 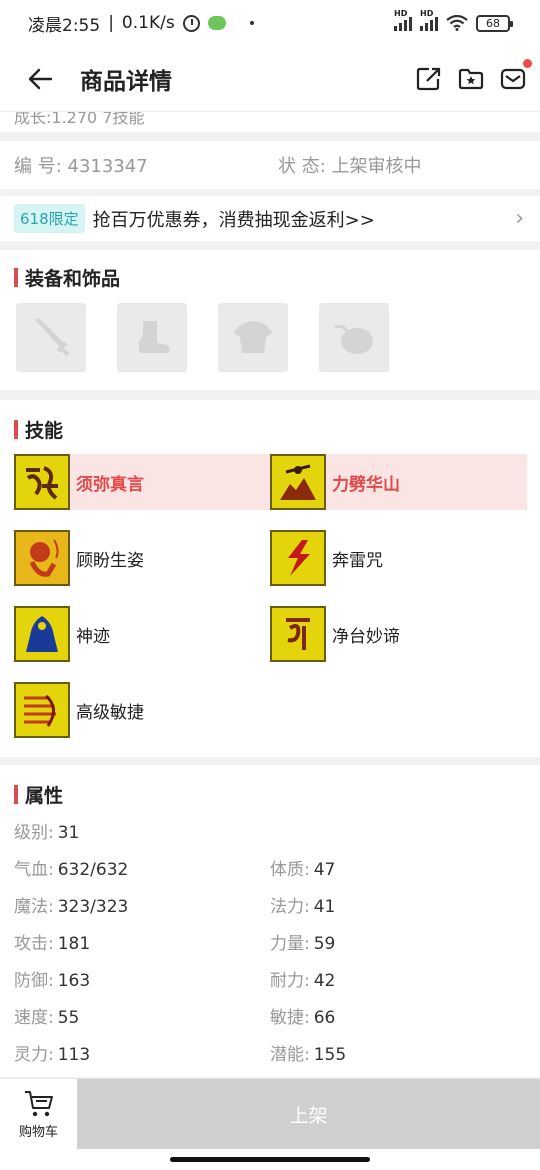 I want to click on folder-star-icon, so click(x=471, y=78).